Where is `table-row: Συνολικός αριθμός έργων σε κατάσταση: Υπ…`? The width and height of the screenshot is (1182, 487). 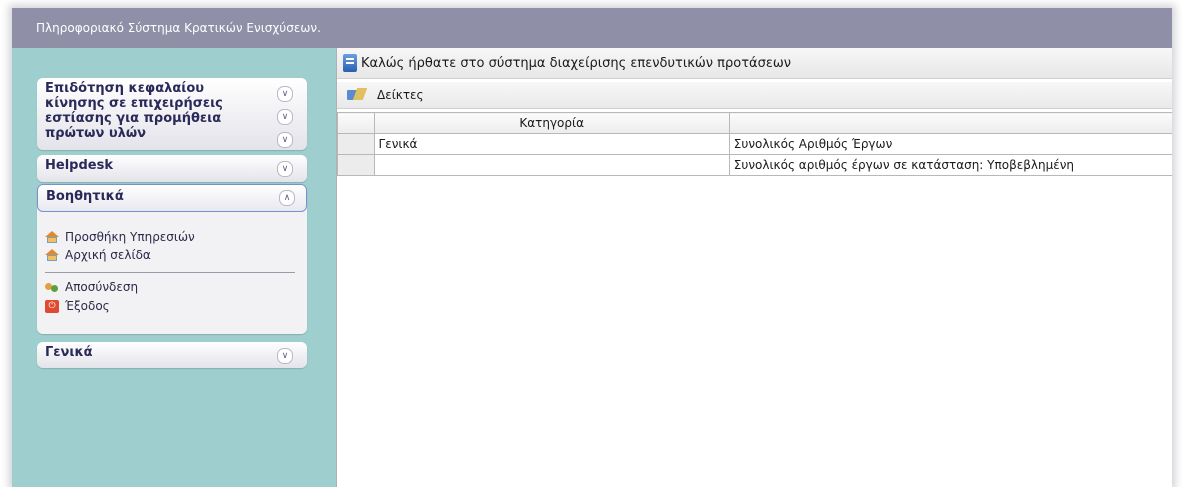
table-row: Συνολικός αριθμός έργων σε κατάσταση: Υπ… is located at coordinates (754, 165).